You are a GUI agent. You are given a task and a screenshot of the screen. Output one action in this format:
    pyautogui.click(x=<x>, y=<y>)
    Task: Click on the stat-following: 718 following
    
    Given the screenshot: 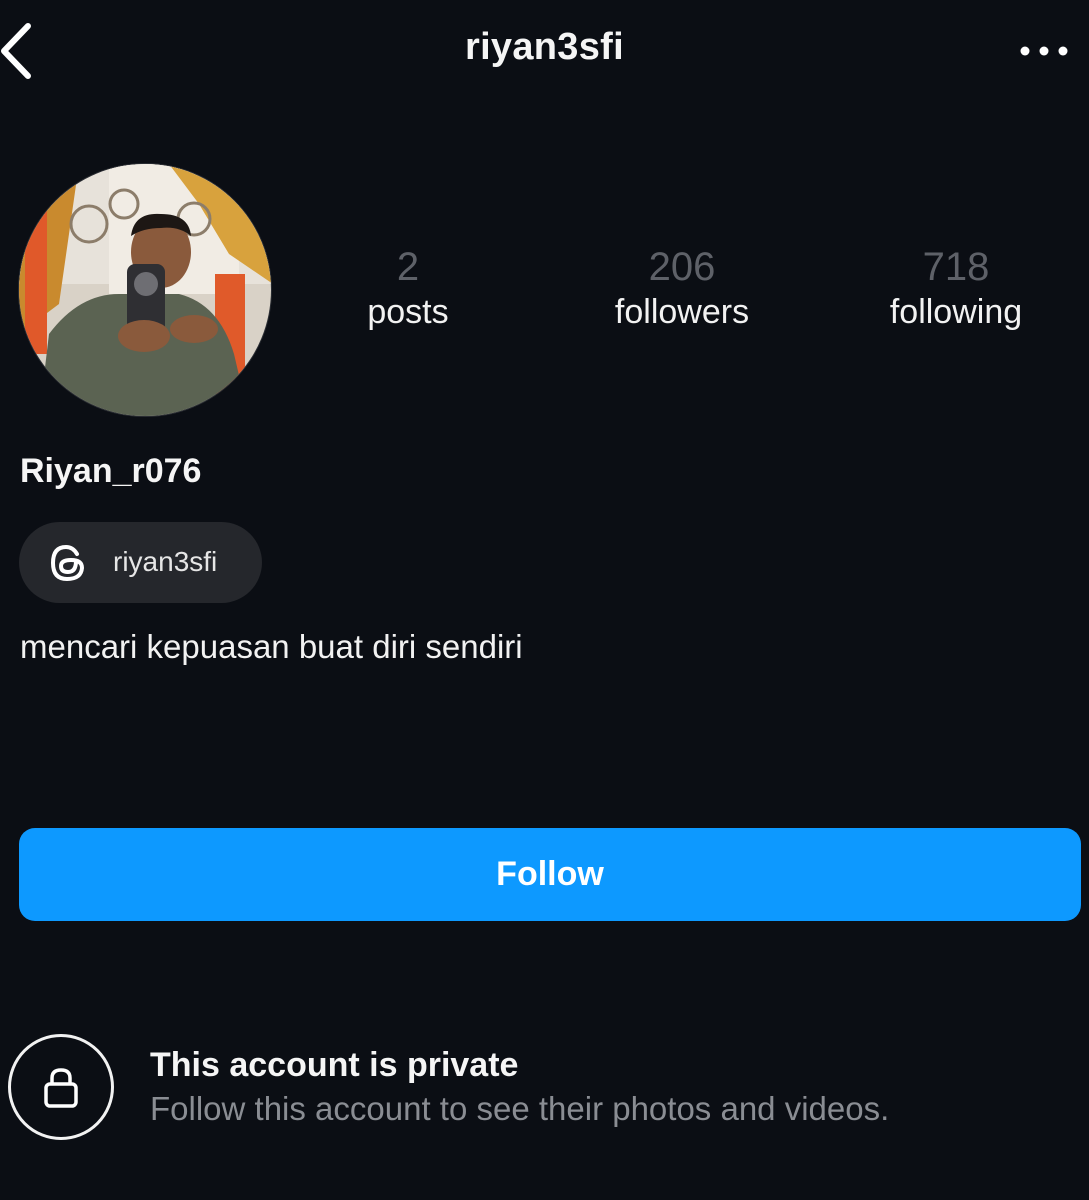 What is the action you would take?
    pyautogui.click(x=956, y=288)
    